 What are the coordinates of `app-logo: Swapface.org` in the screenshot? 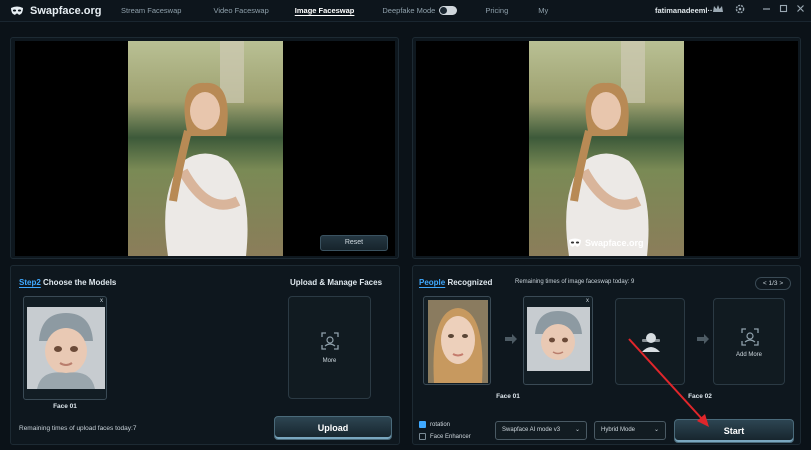 It's located at (60, 11).